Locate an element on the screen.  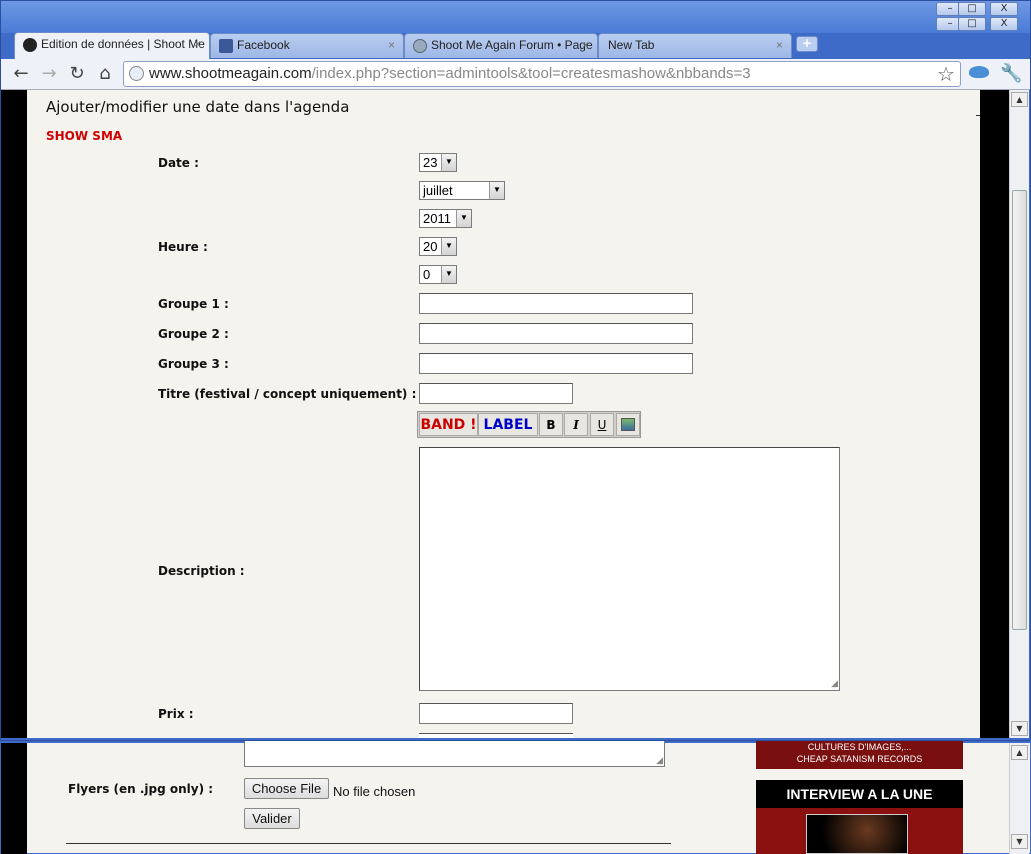
price-label: Prix : is located at coordinates (176, 714).